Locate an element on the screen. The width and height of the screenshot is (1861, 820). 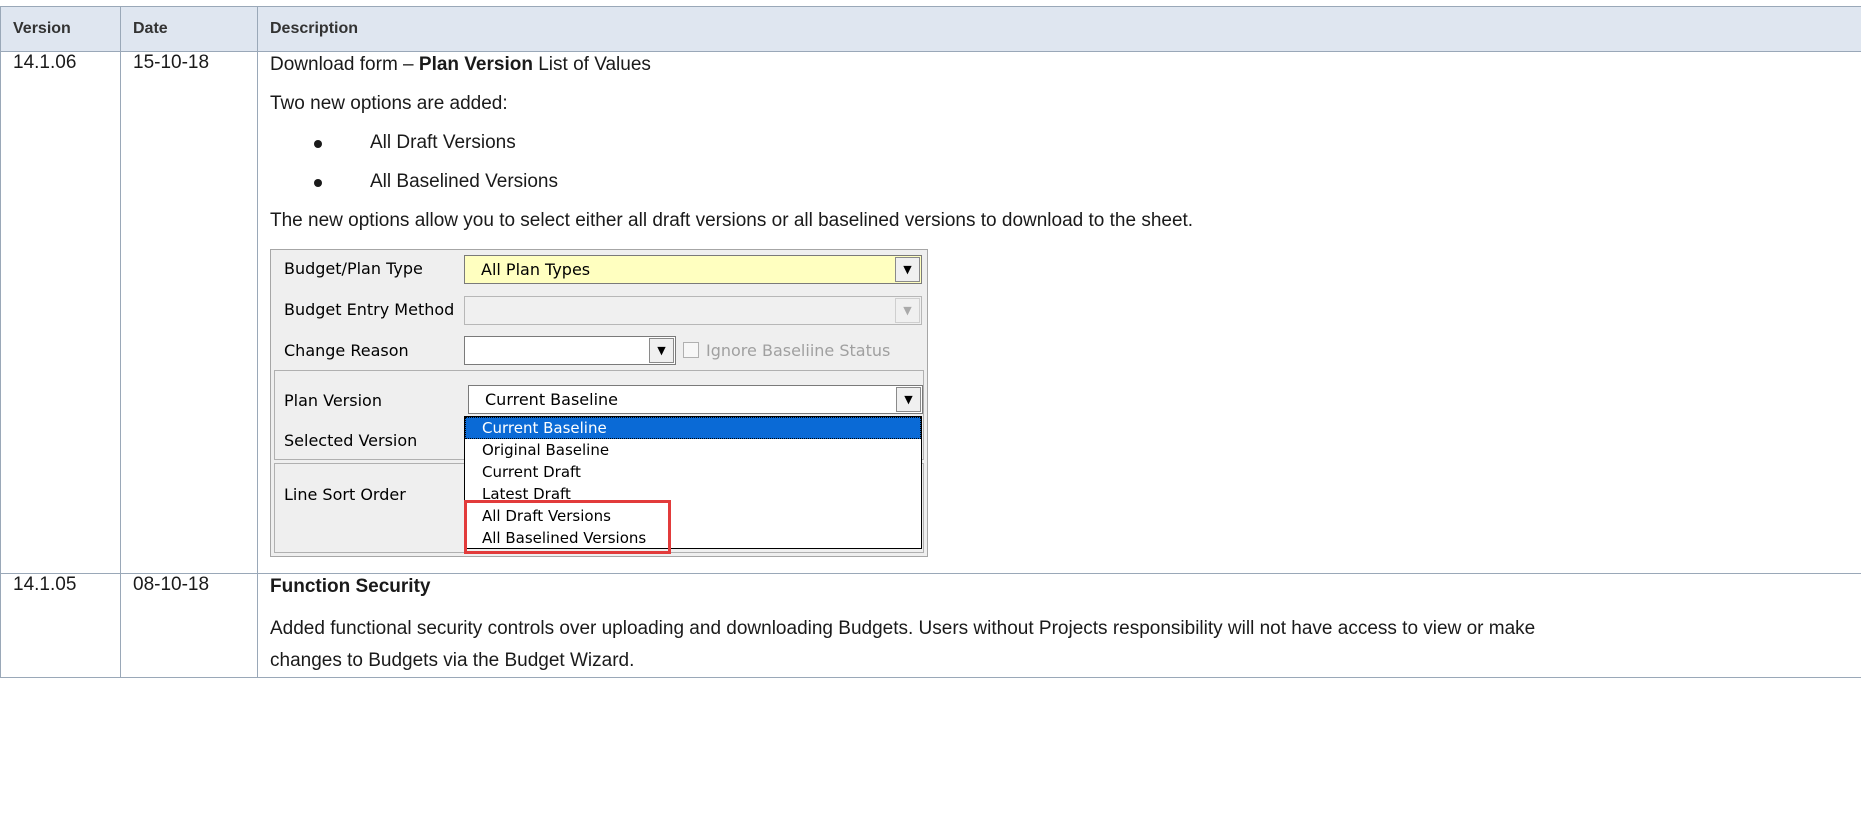
ignore-baseline-checkbox is located at coordinates (691, 350).